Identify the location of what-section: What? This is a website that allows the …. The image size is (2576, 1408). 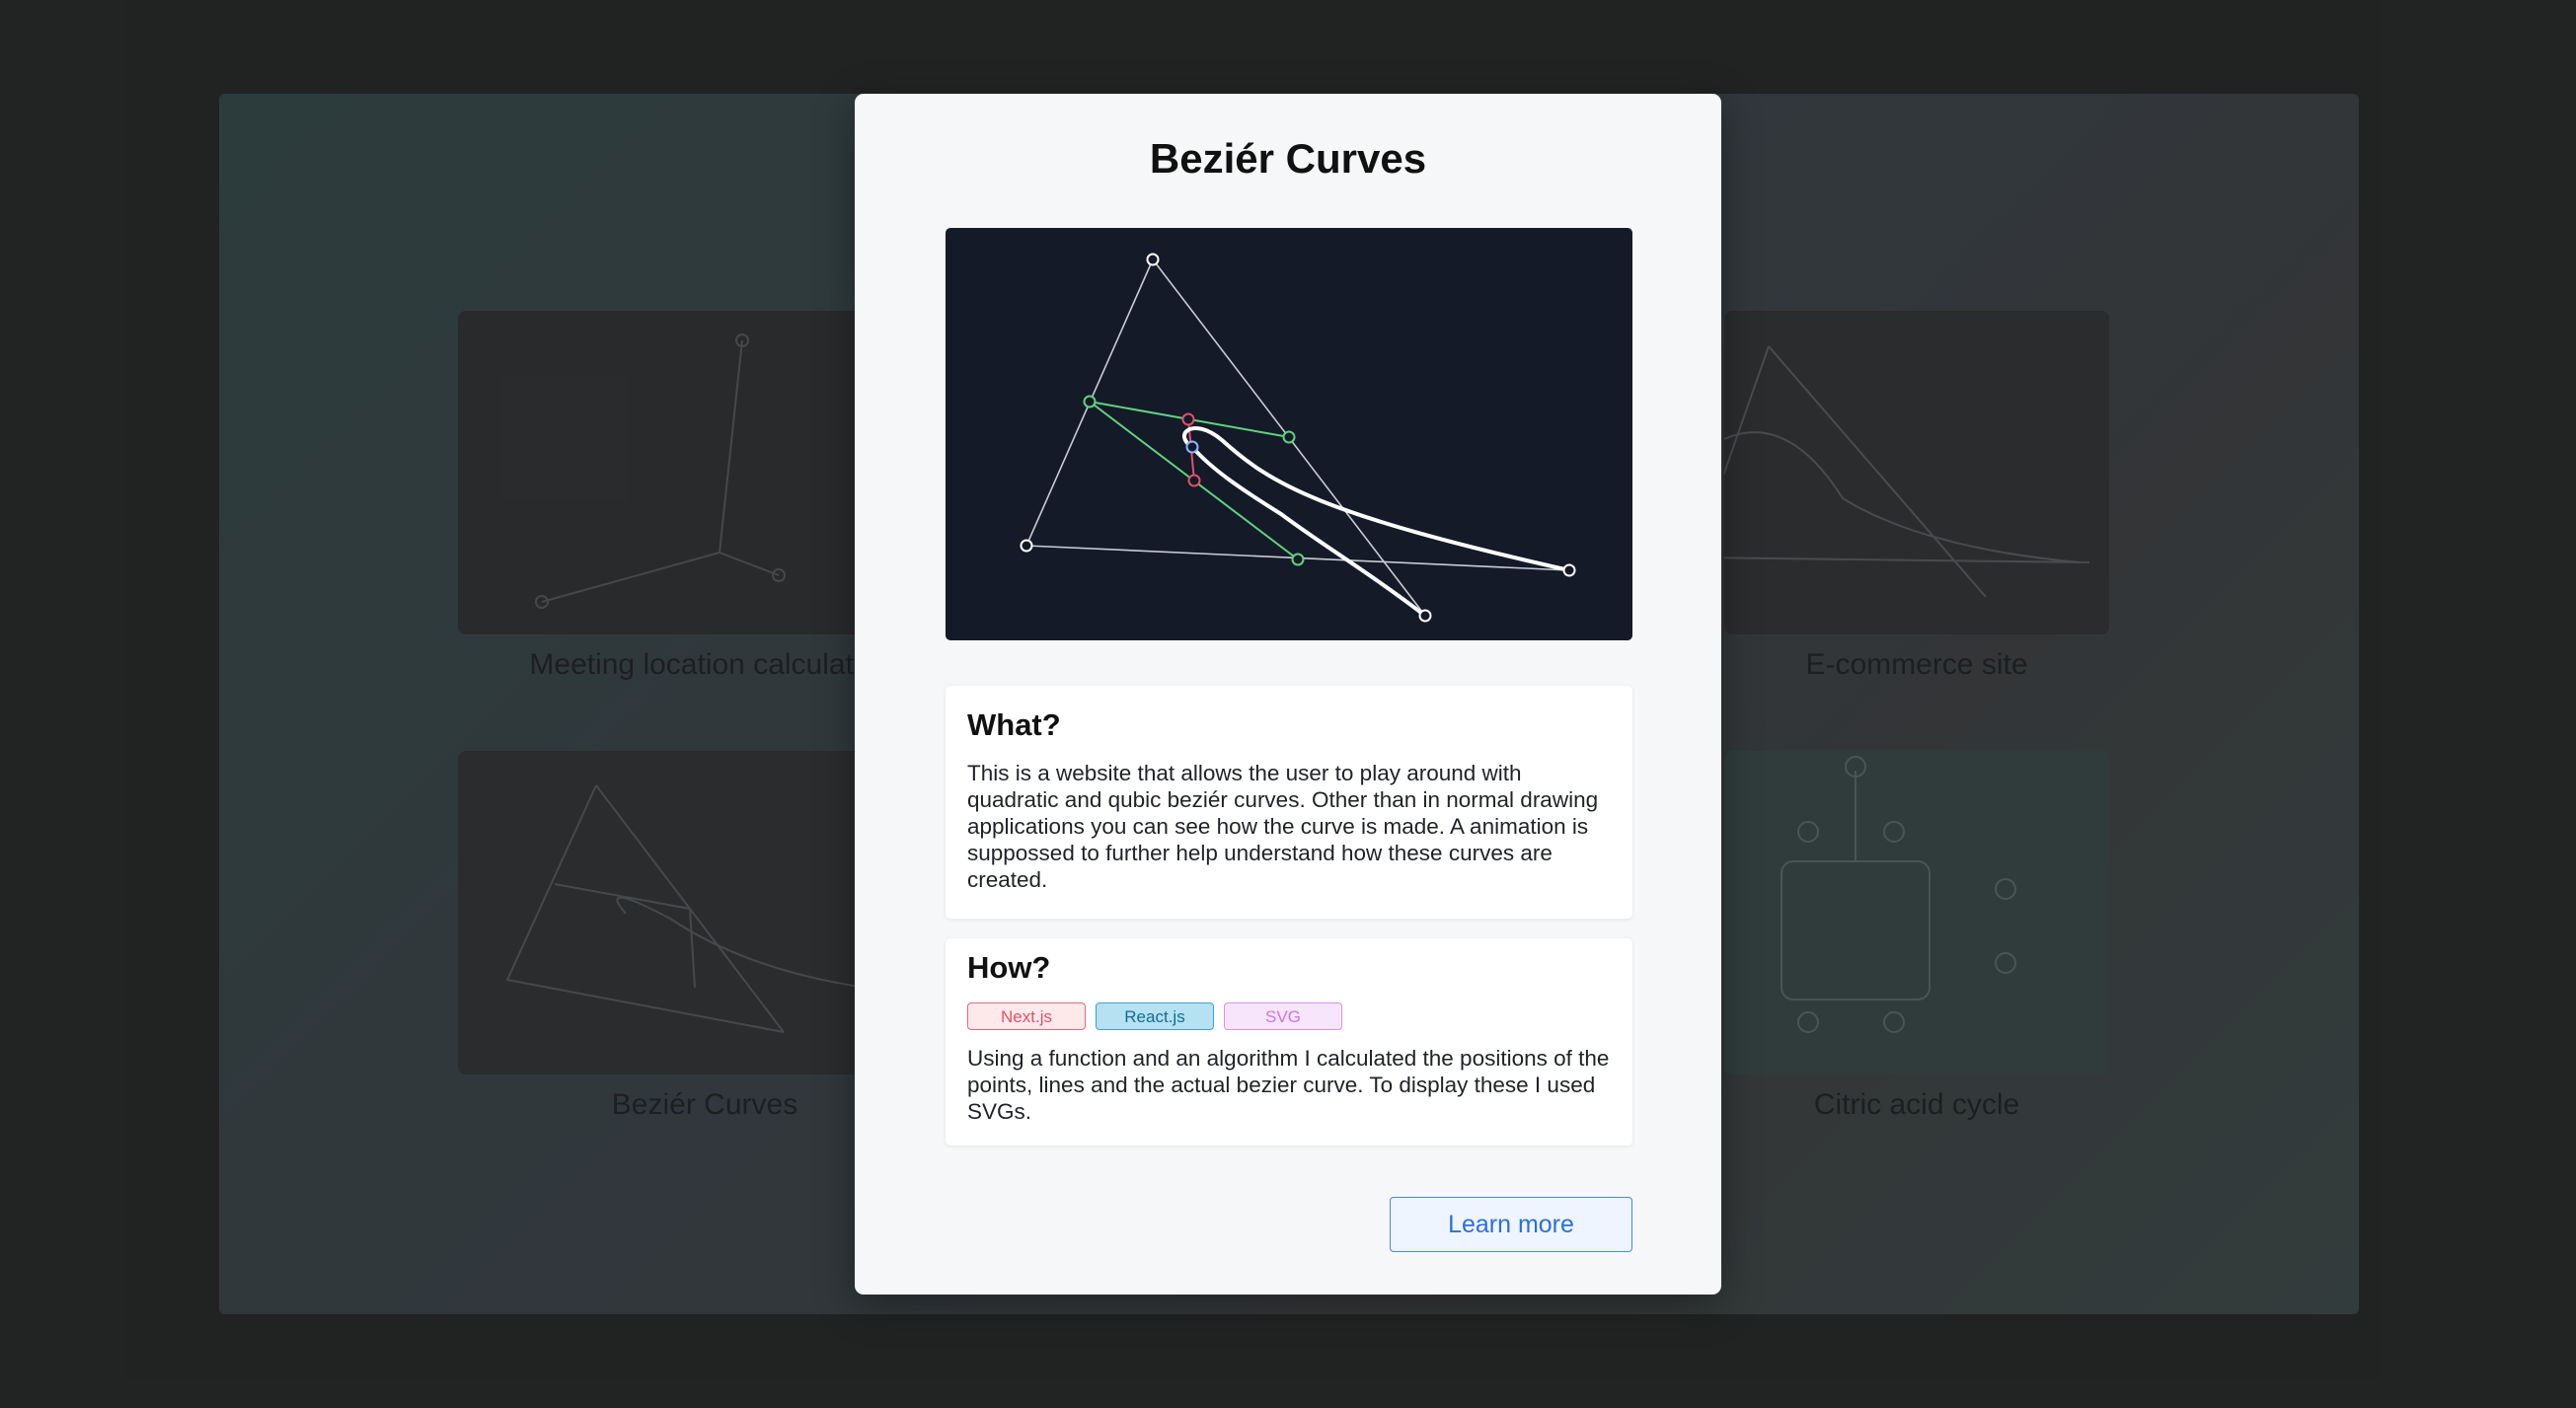
(1289, 802).